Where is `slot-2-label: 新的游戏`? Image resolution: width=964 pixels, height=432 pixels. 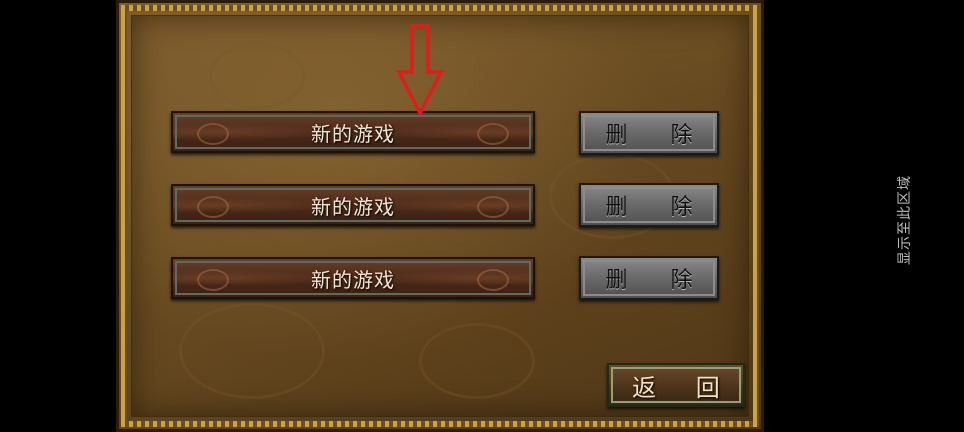
slot-2-label: 新的游戏 is located at coordinates (353, 206).